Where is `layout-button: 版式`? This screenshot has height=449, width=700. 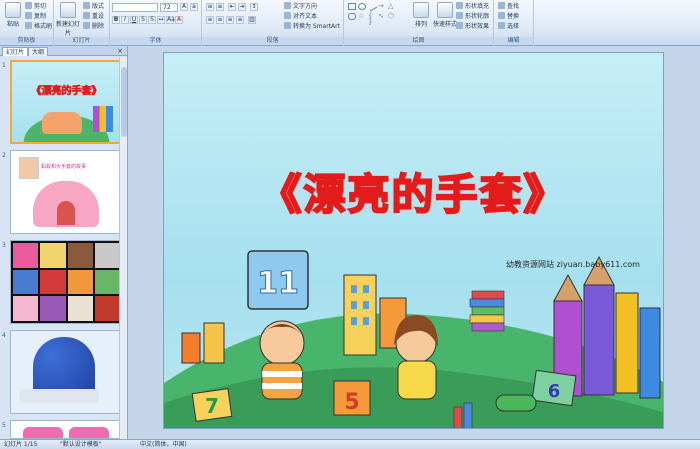 layout-button: 版式 is located at coordinates (93, 6).